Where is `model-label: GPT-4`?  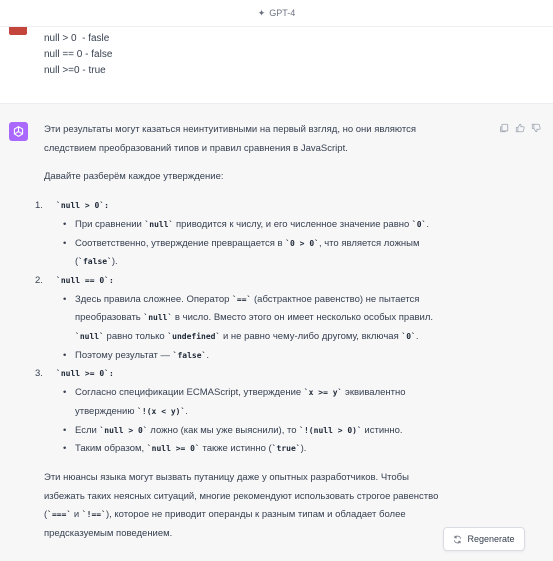
model-label: GPT-4 is located at coordinates (282, 13).